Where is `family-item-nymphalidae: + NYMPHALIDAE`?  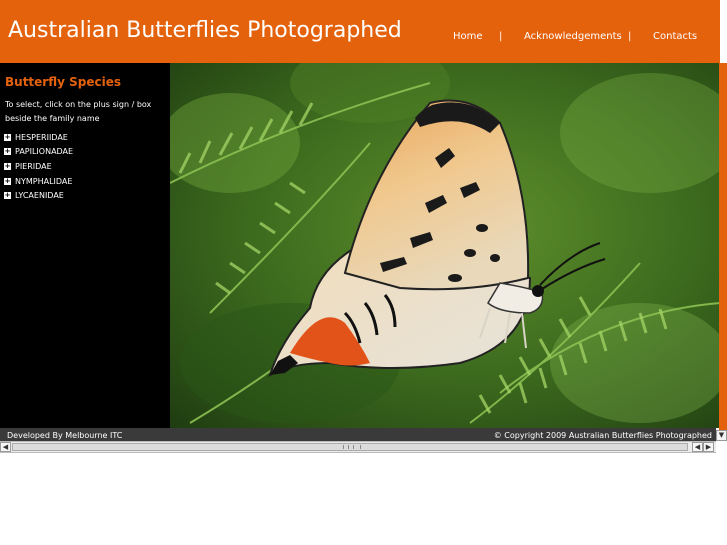
family-item-nymphalidae: + NYMPHALIDAE is located at coordinates (38, 181).